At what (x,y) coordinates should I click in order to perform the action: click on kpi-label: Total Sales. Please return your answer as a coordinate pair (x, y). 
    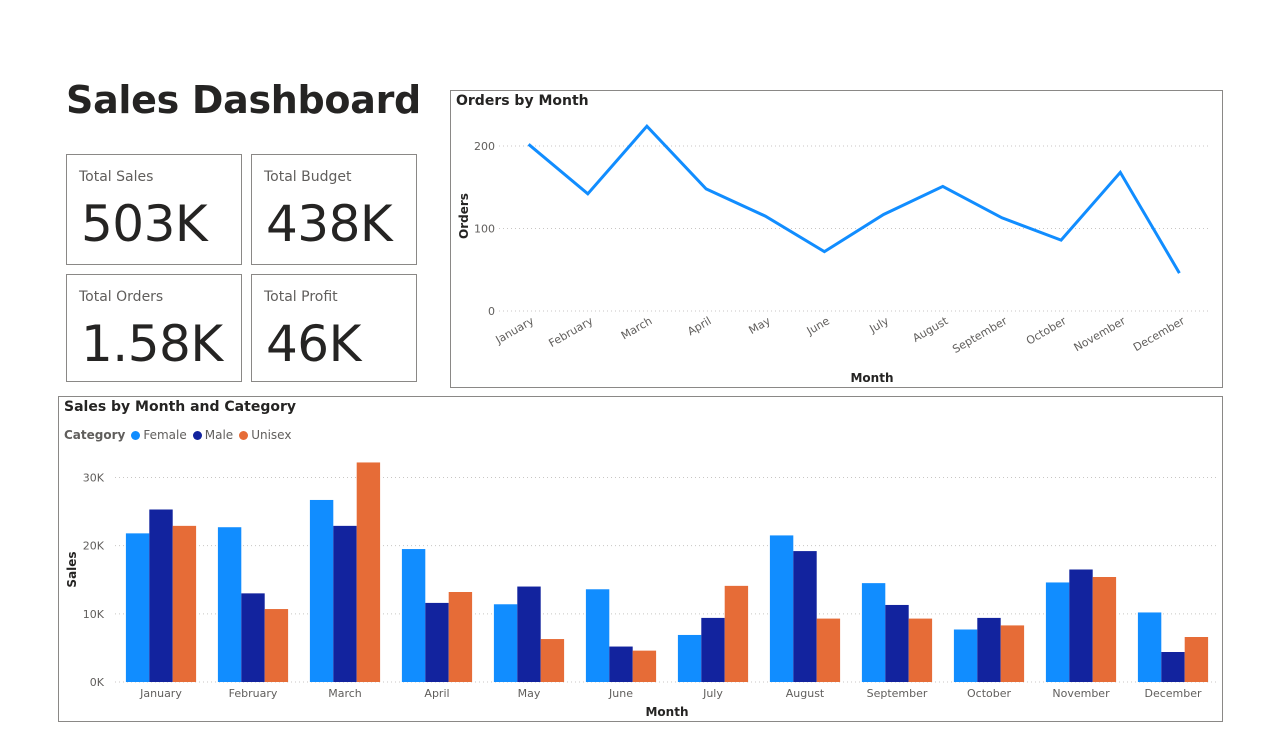
    Looking at the image, I should click on (116, 177).